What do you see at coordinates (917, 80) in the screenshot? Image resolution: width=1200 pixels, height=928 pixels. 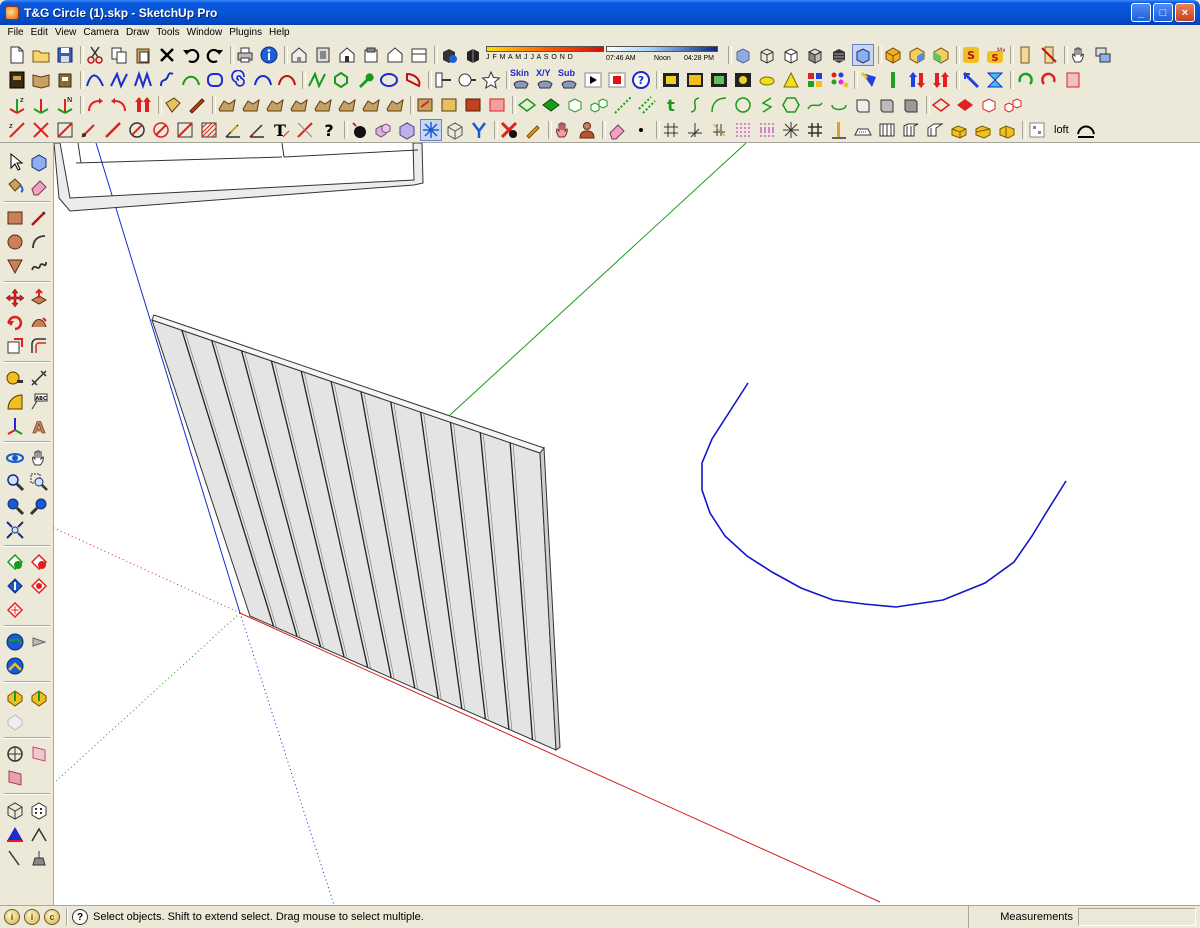 I see `up-arrows-icon` at bounding box center [917, 80].